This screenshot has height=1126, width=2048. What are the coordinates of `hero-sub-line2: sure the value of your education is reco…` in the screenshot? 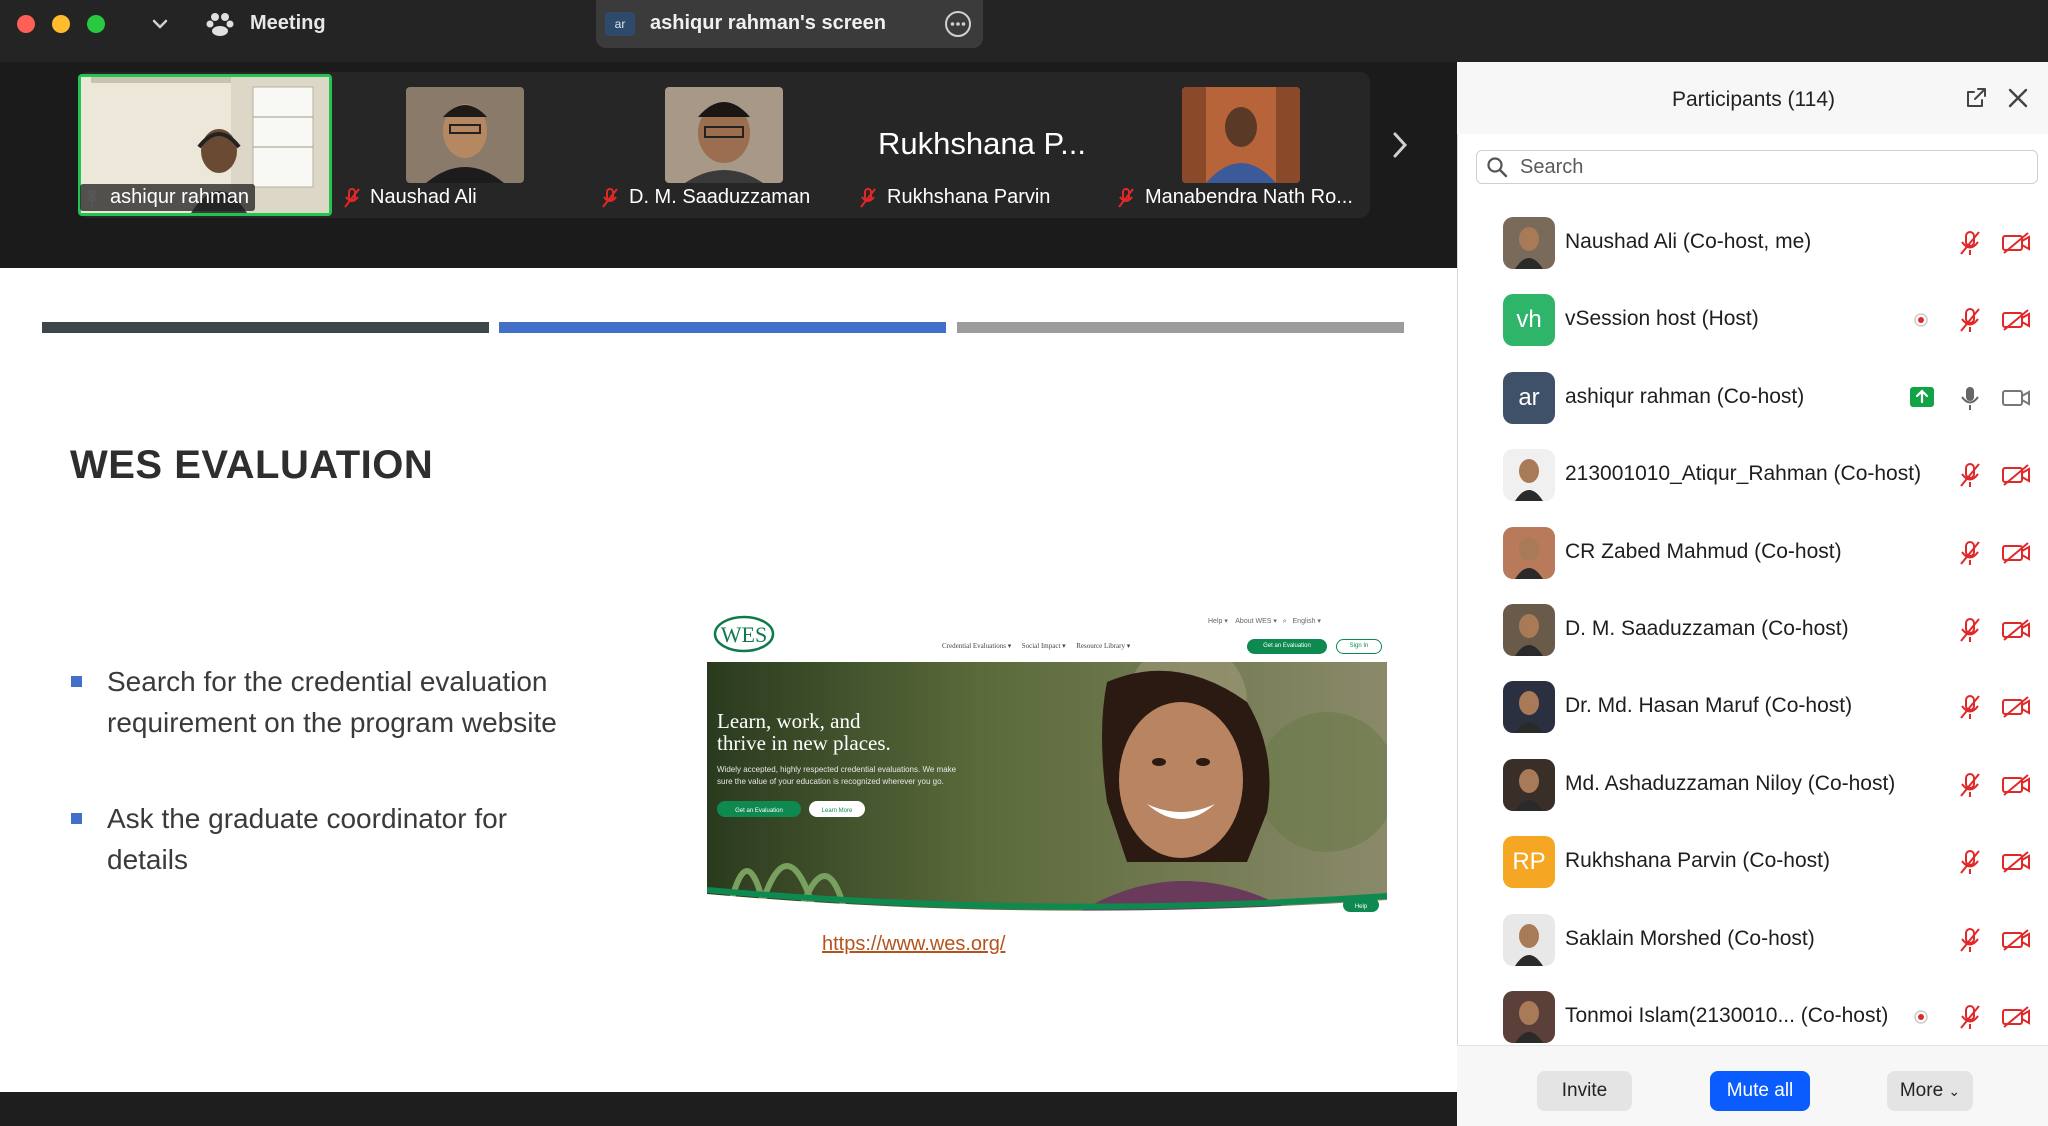 It's located at (830, 781).